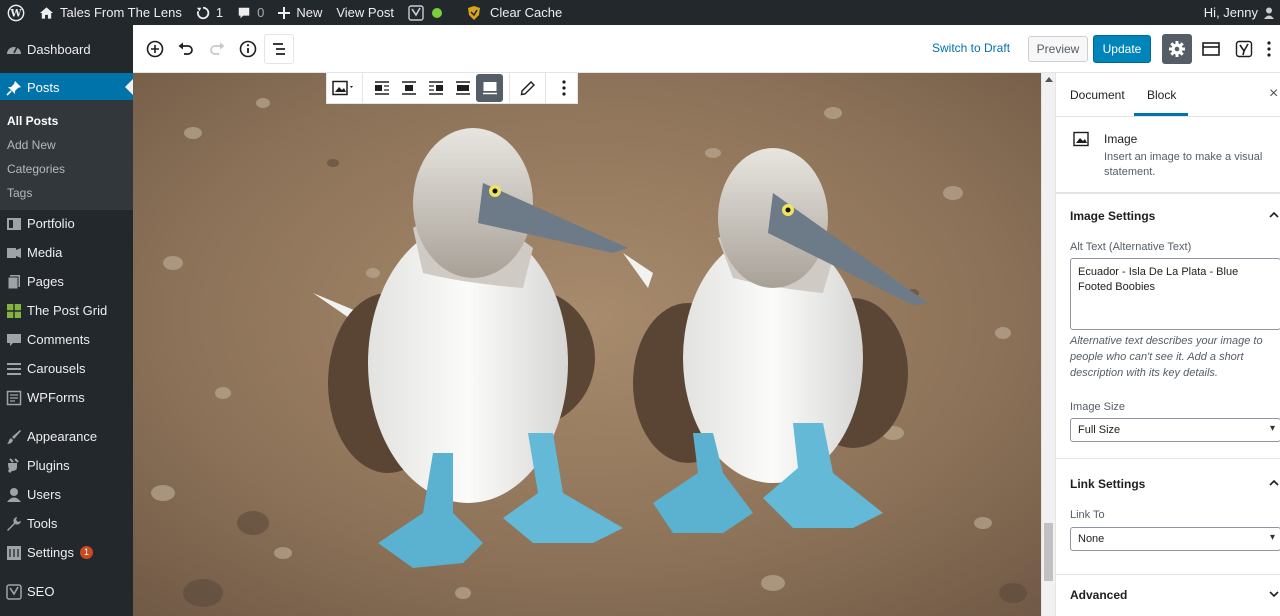 The width and height of the screenshot is (1280, 616). What do you see at coordinates (1236, 12) in the screenshot?
I see `my-account-link: Hi, Jenny` at bounding box center [1236, 12].